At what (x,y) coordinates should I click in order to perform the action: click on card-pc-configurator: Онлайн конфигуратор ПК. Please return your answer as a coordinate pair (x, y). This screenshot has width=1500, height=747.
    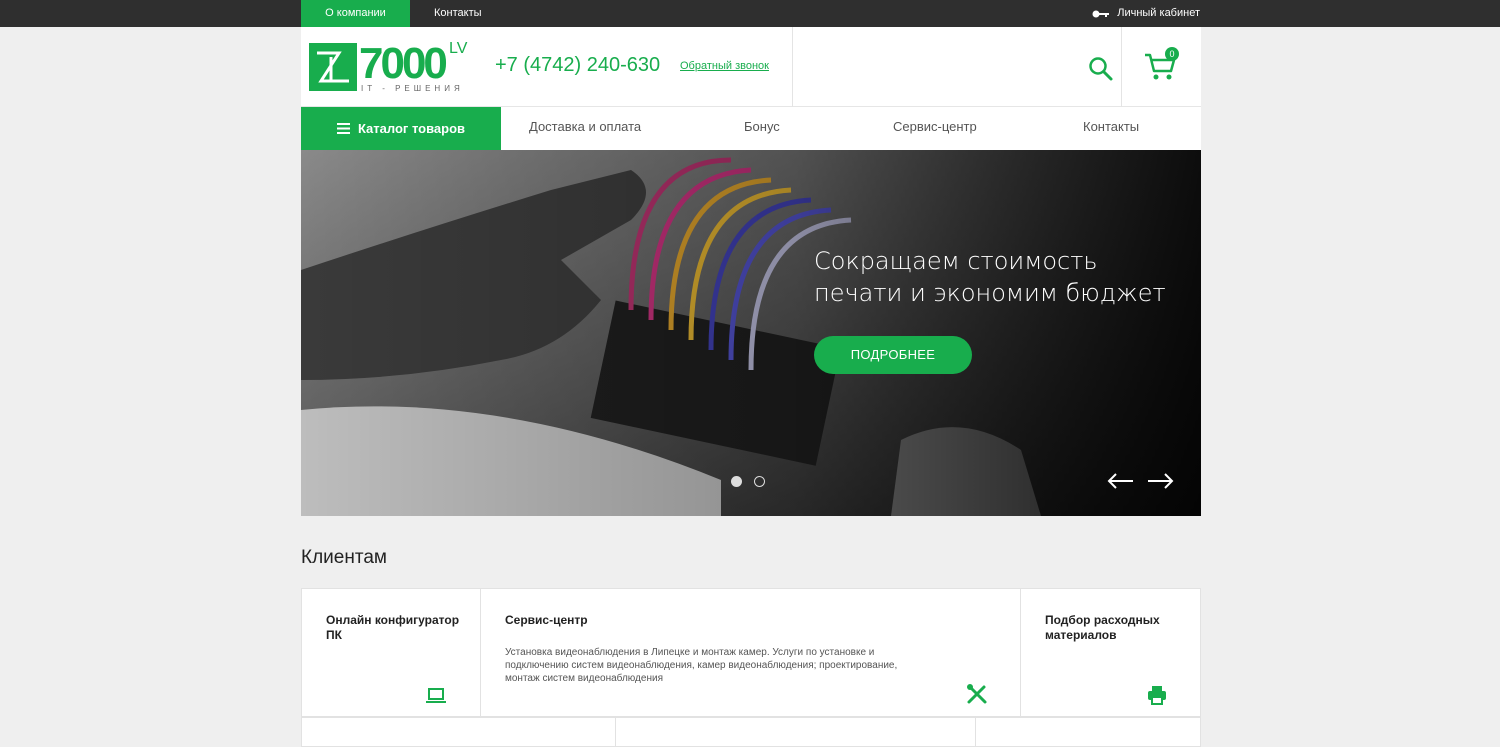
    Looking at the image, I should click on (391, 652).